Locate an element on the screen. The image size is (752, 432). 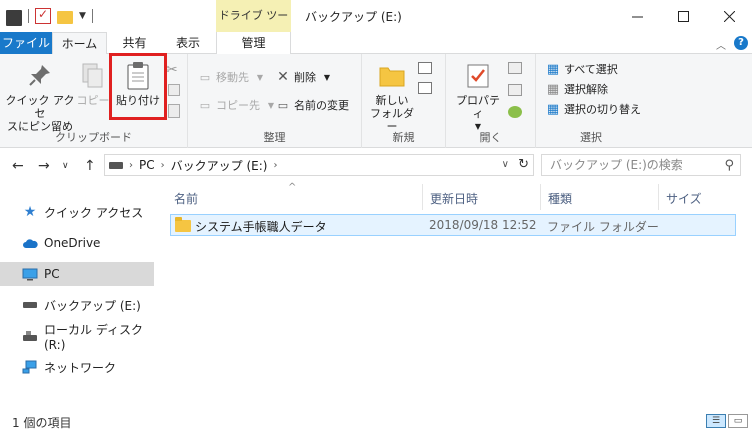
move-to-icon: ▭ is located at coordinates (205, 77).